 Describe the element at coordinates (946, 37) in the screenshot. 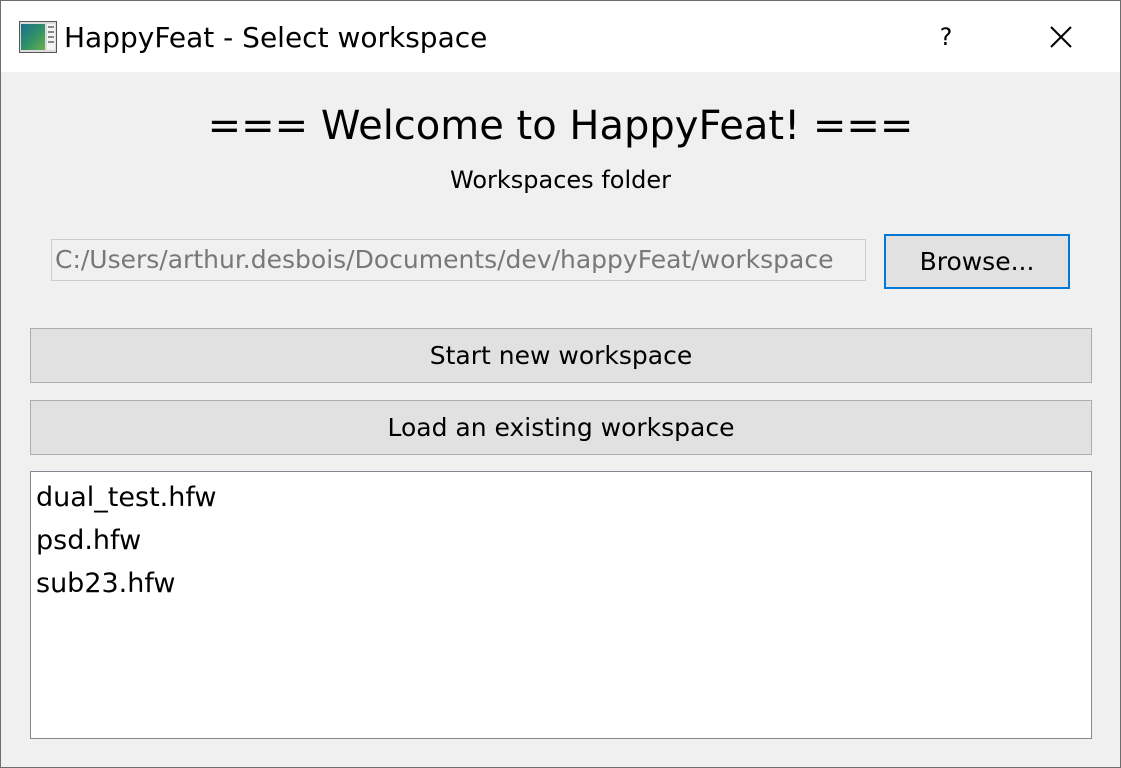

I see `help-button: ?` at that location.